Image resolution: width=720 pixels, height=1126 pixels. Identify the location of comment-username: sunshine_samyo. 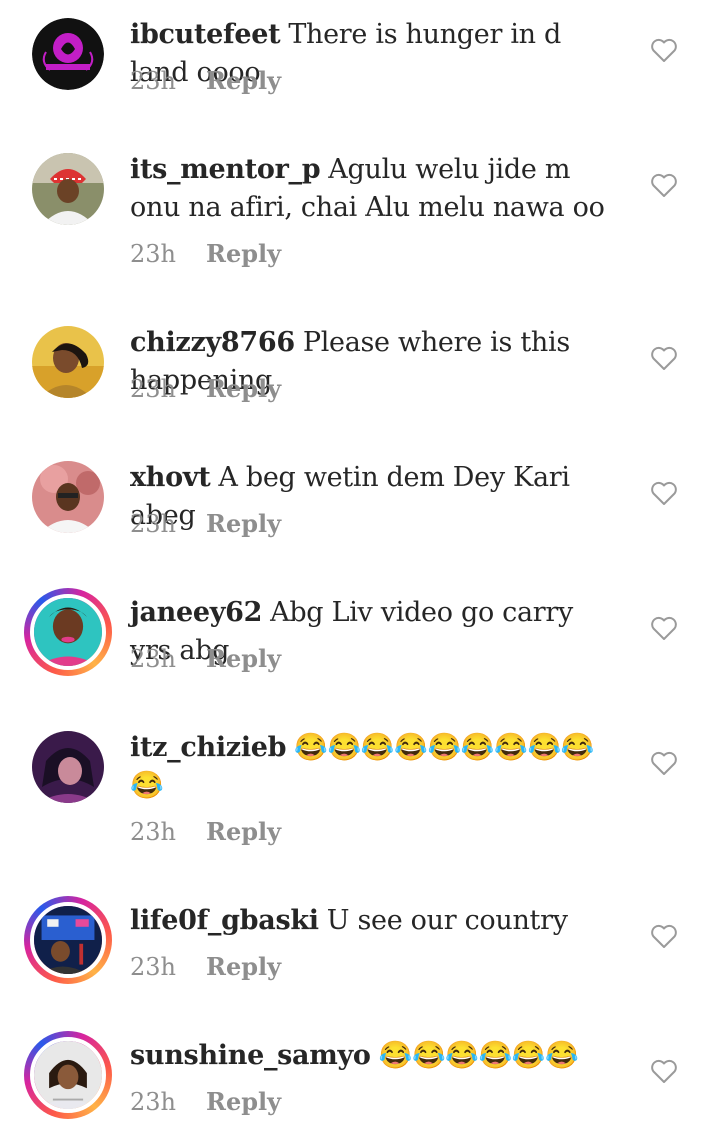
(250, 1055).